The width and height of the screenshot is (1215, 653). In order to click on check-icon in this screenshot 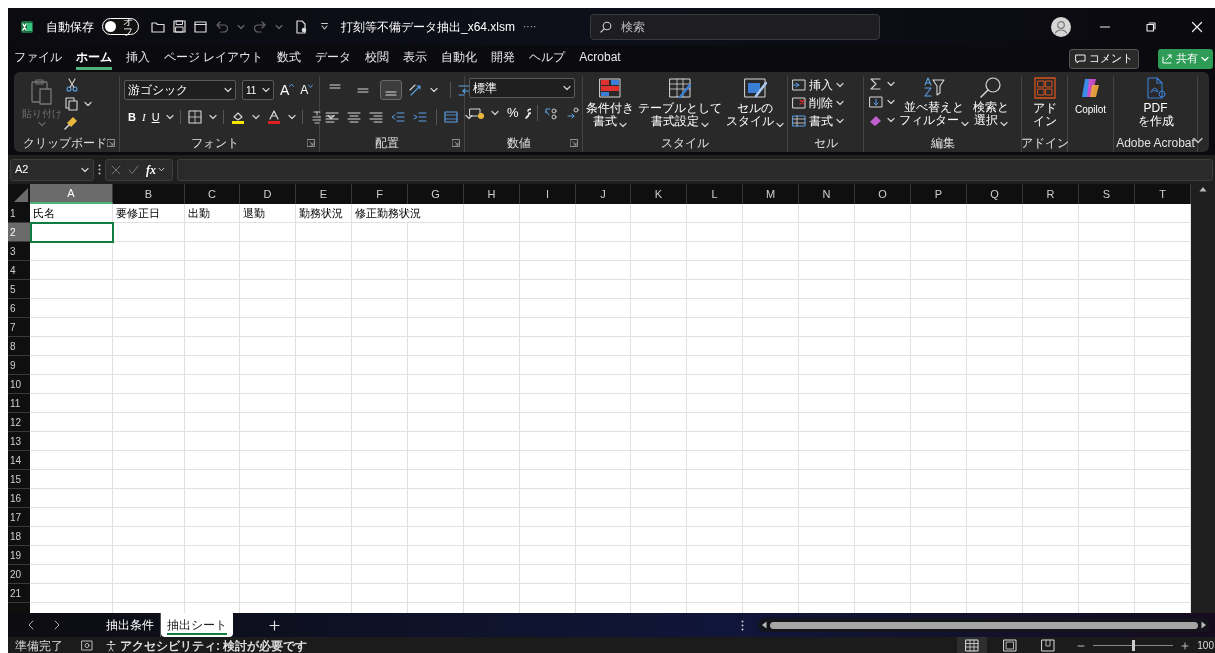, I will do `click(133, 169)`.